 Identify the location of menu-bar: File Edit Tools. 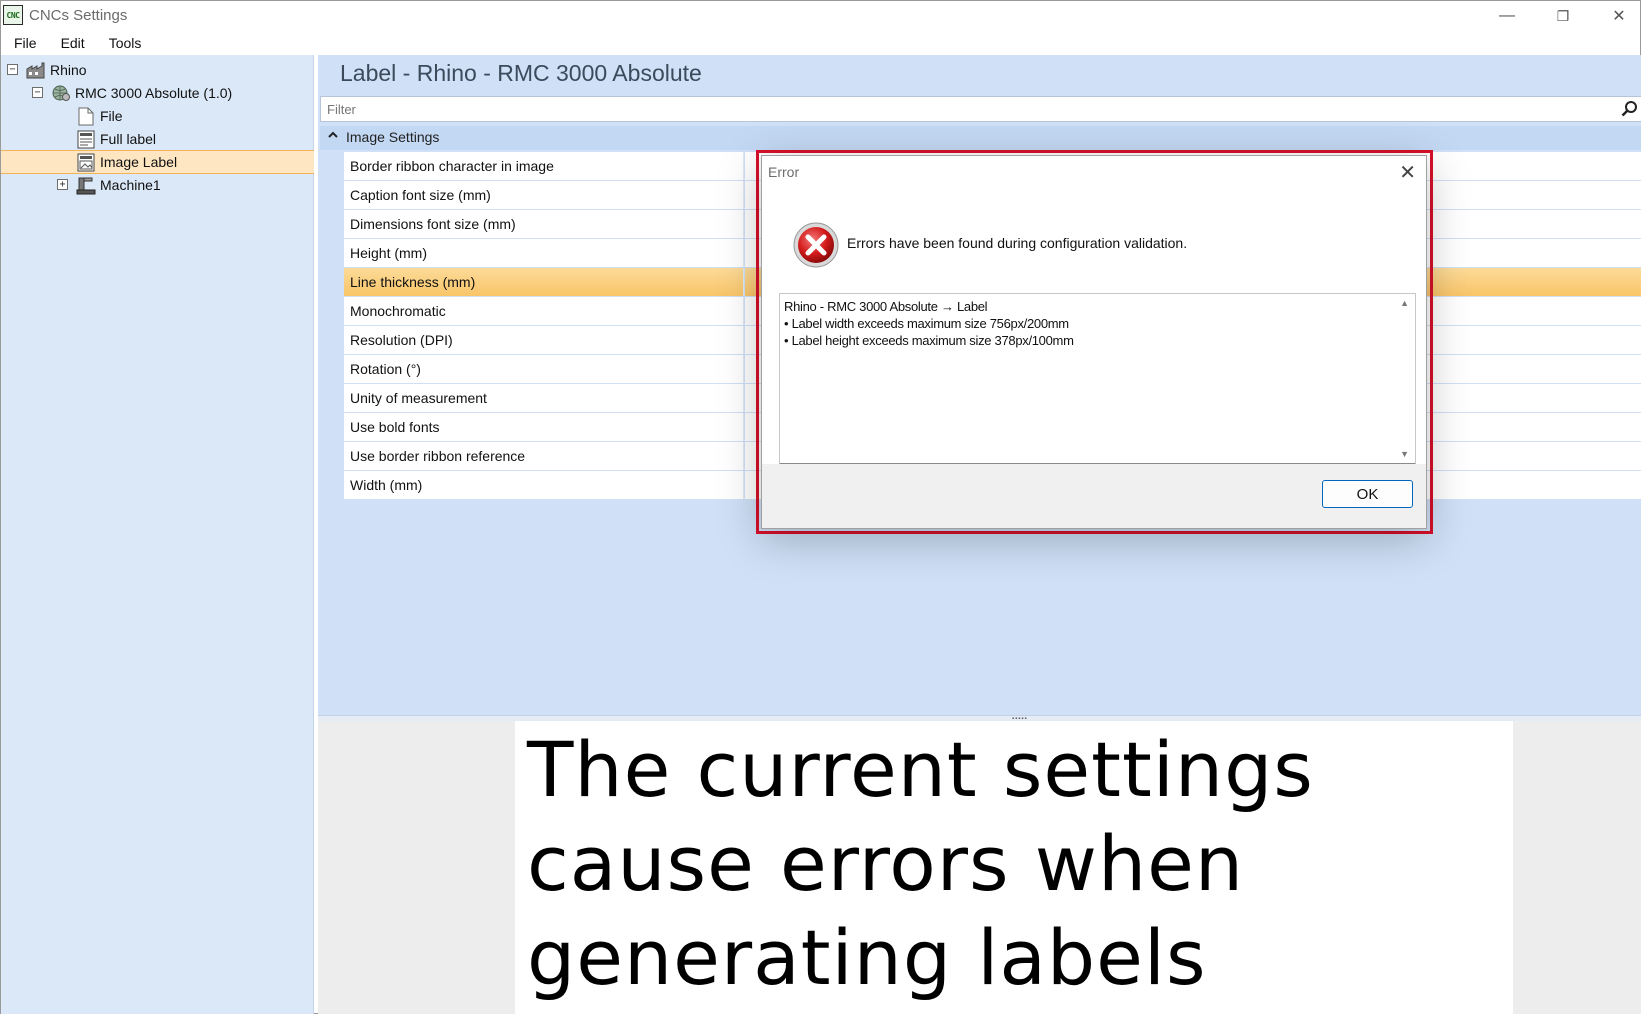
(820, 43).